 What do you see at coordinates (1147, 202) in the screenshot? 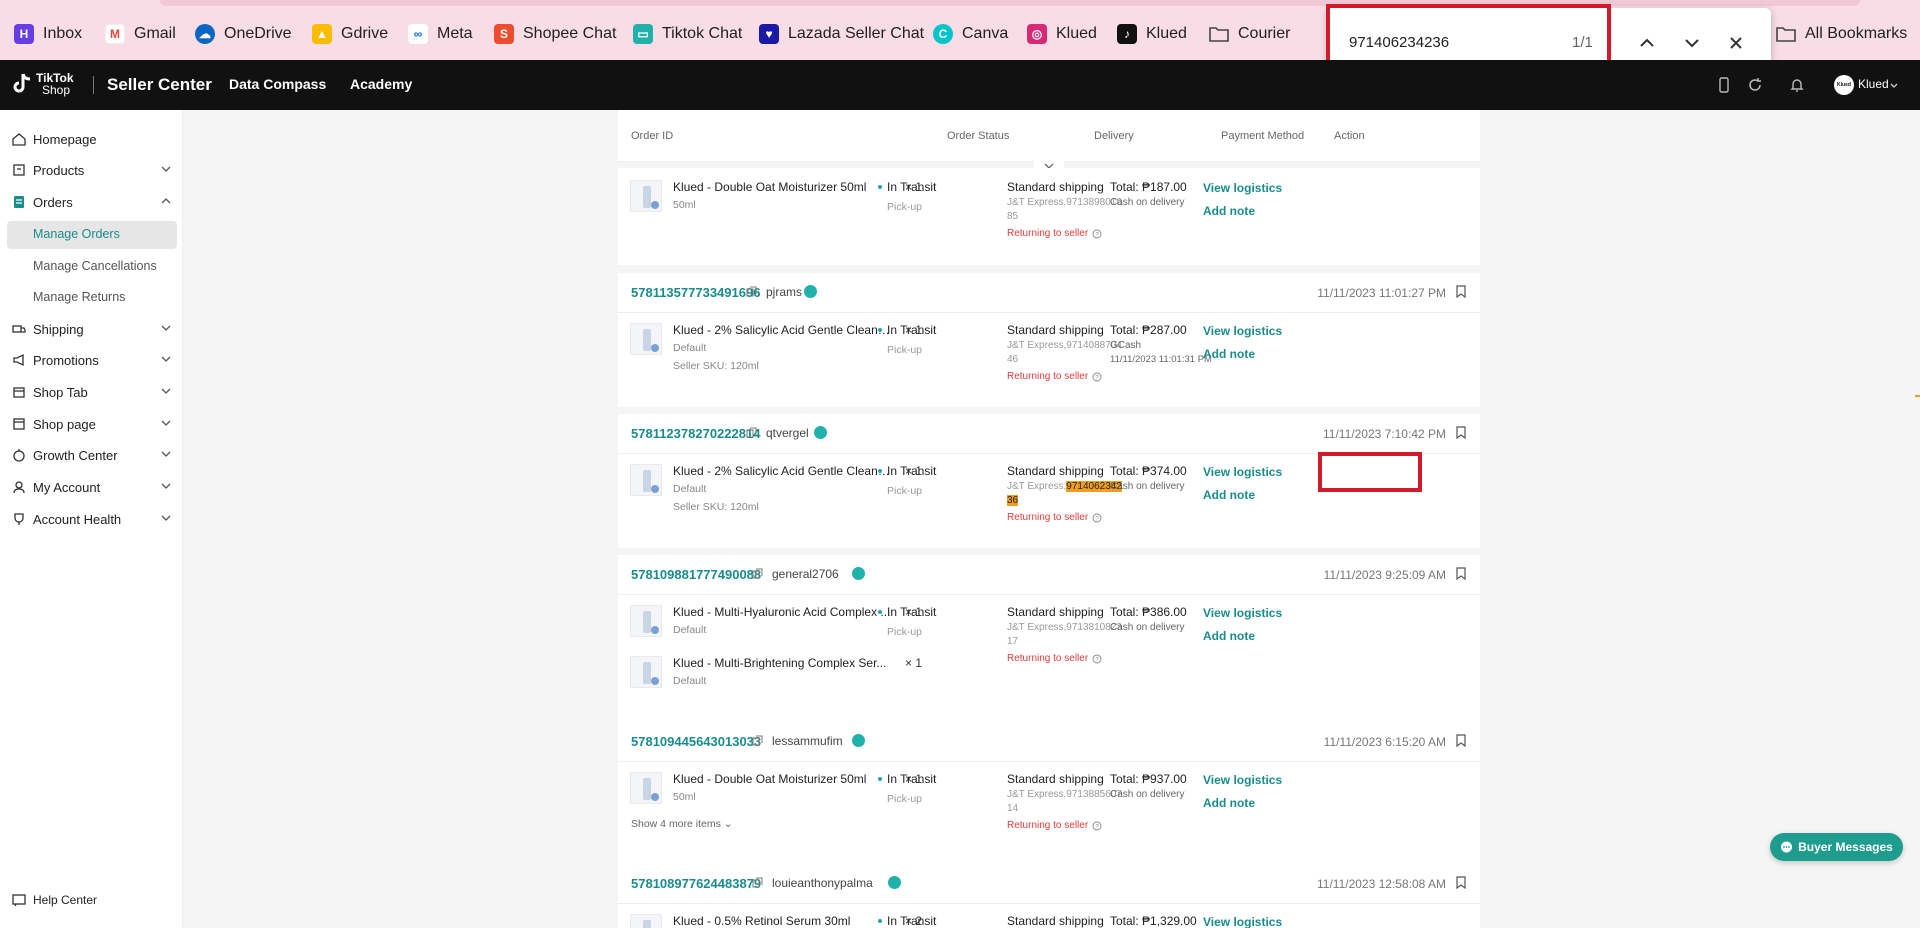
I see `payment-method: Cash on delivery` at bounding box center [1147, 202].